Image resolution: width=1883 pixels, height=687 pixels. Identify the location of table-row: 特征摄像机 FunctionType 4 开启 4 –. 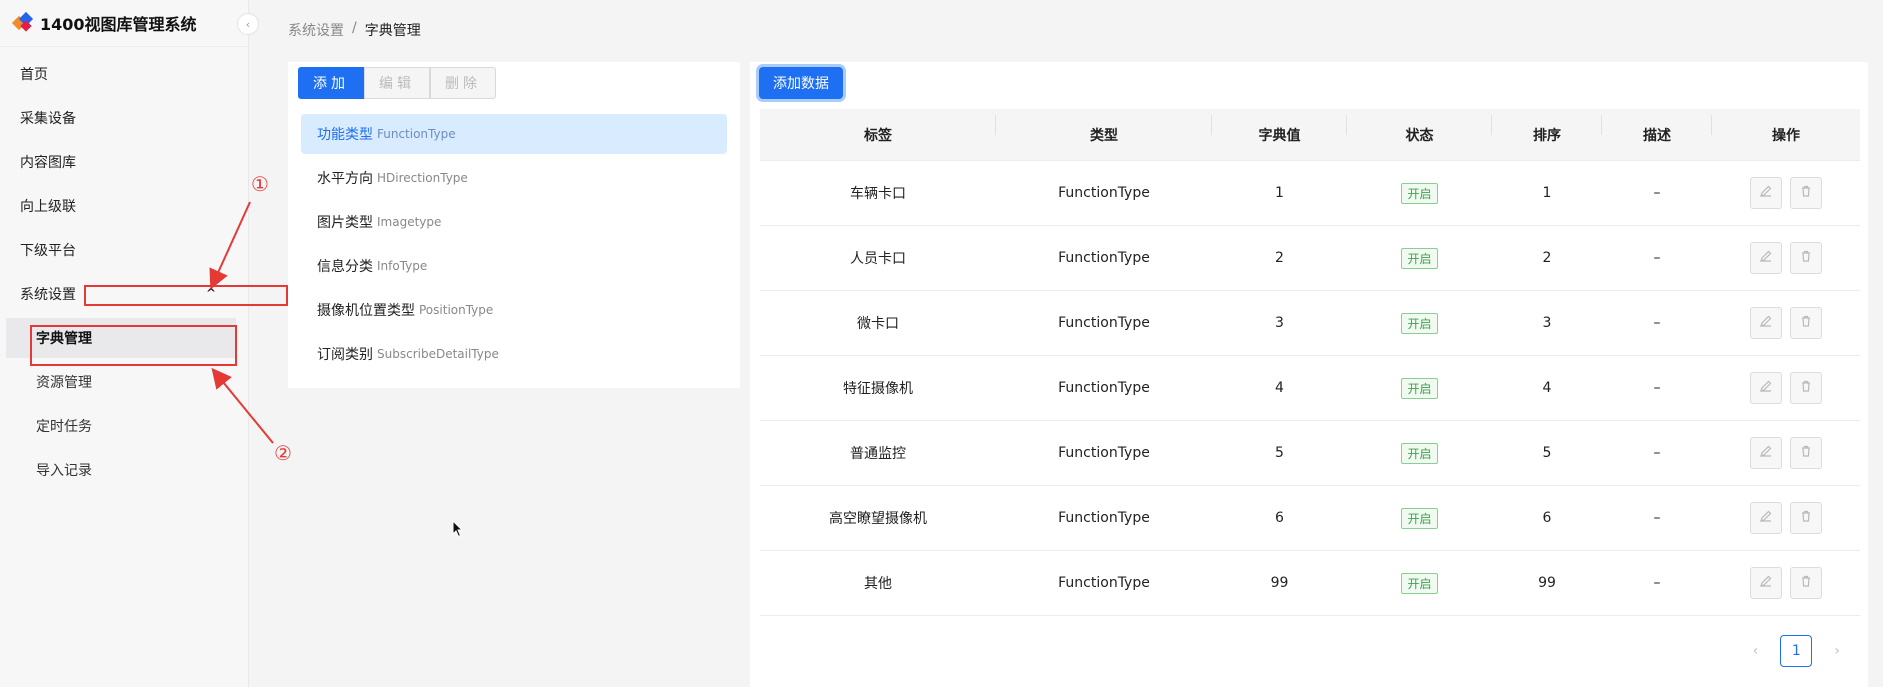
(1310, 388).